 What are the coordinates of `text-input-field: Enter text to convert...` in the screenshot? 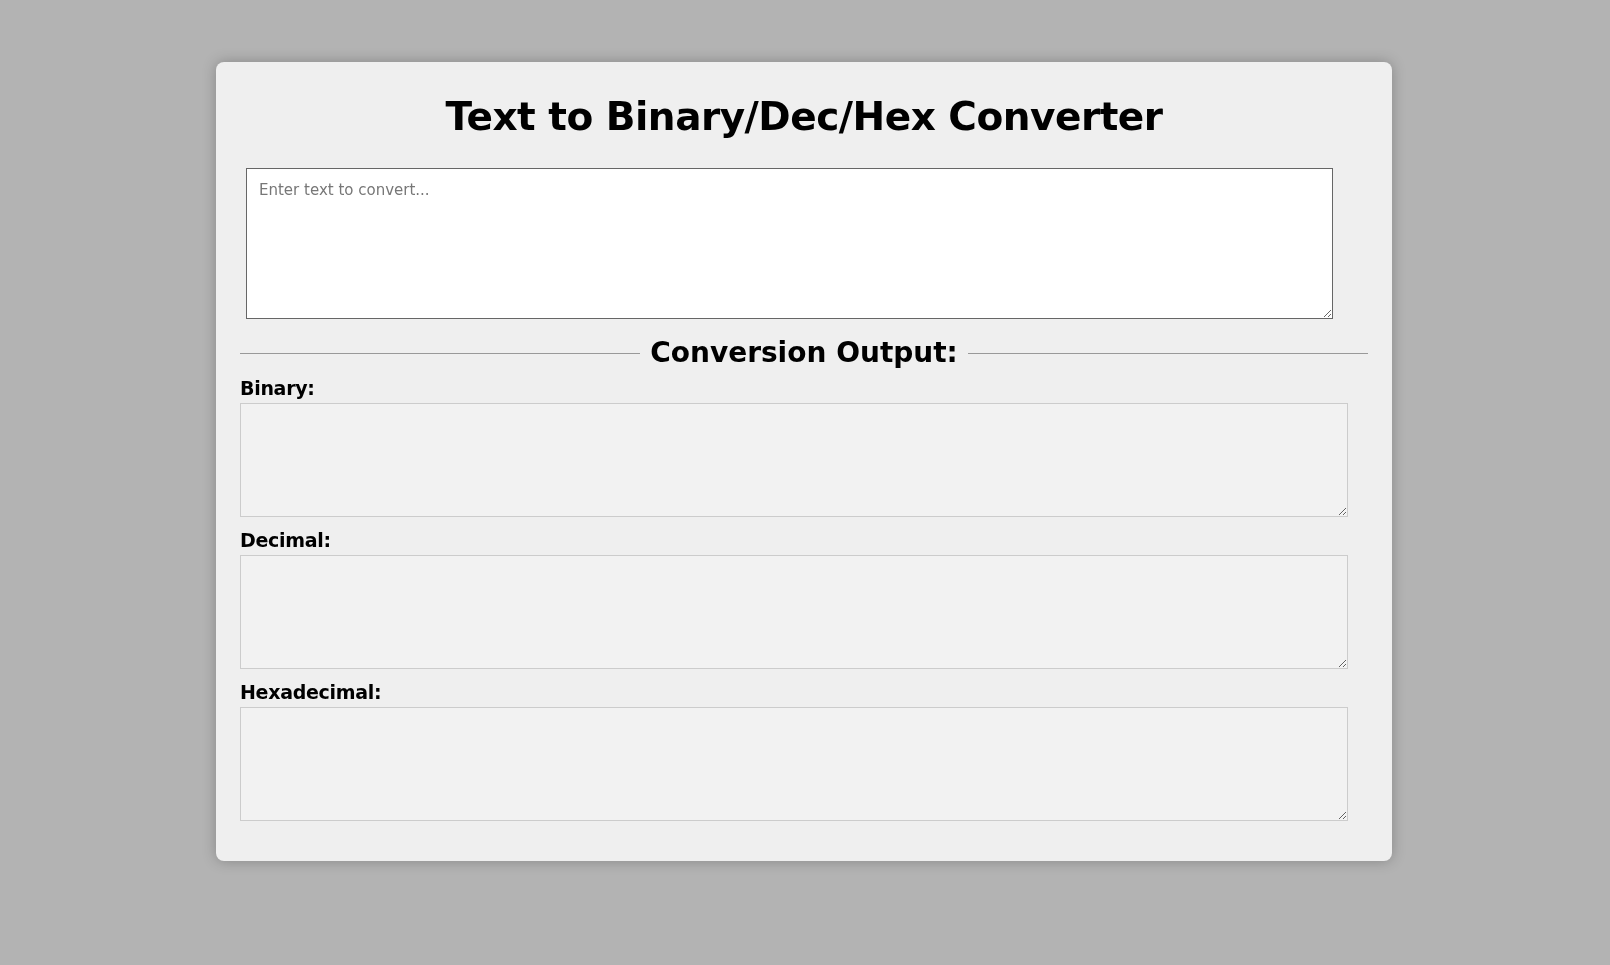 It's located at (789, 243).